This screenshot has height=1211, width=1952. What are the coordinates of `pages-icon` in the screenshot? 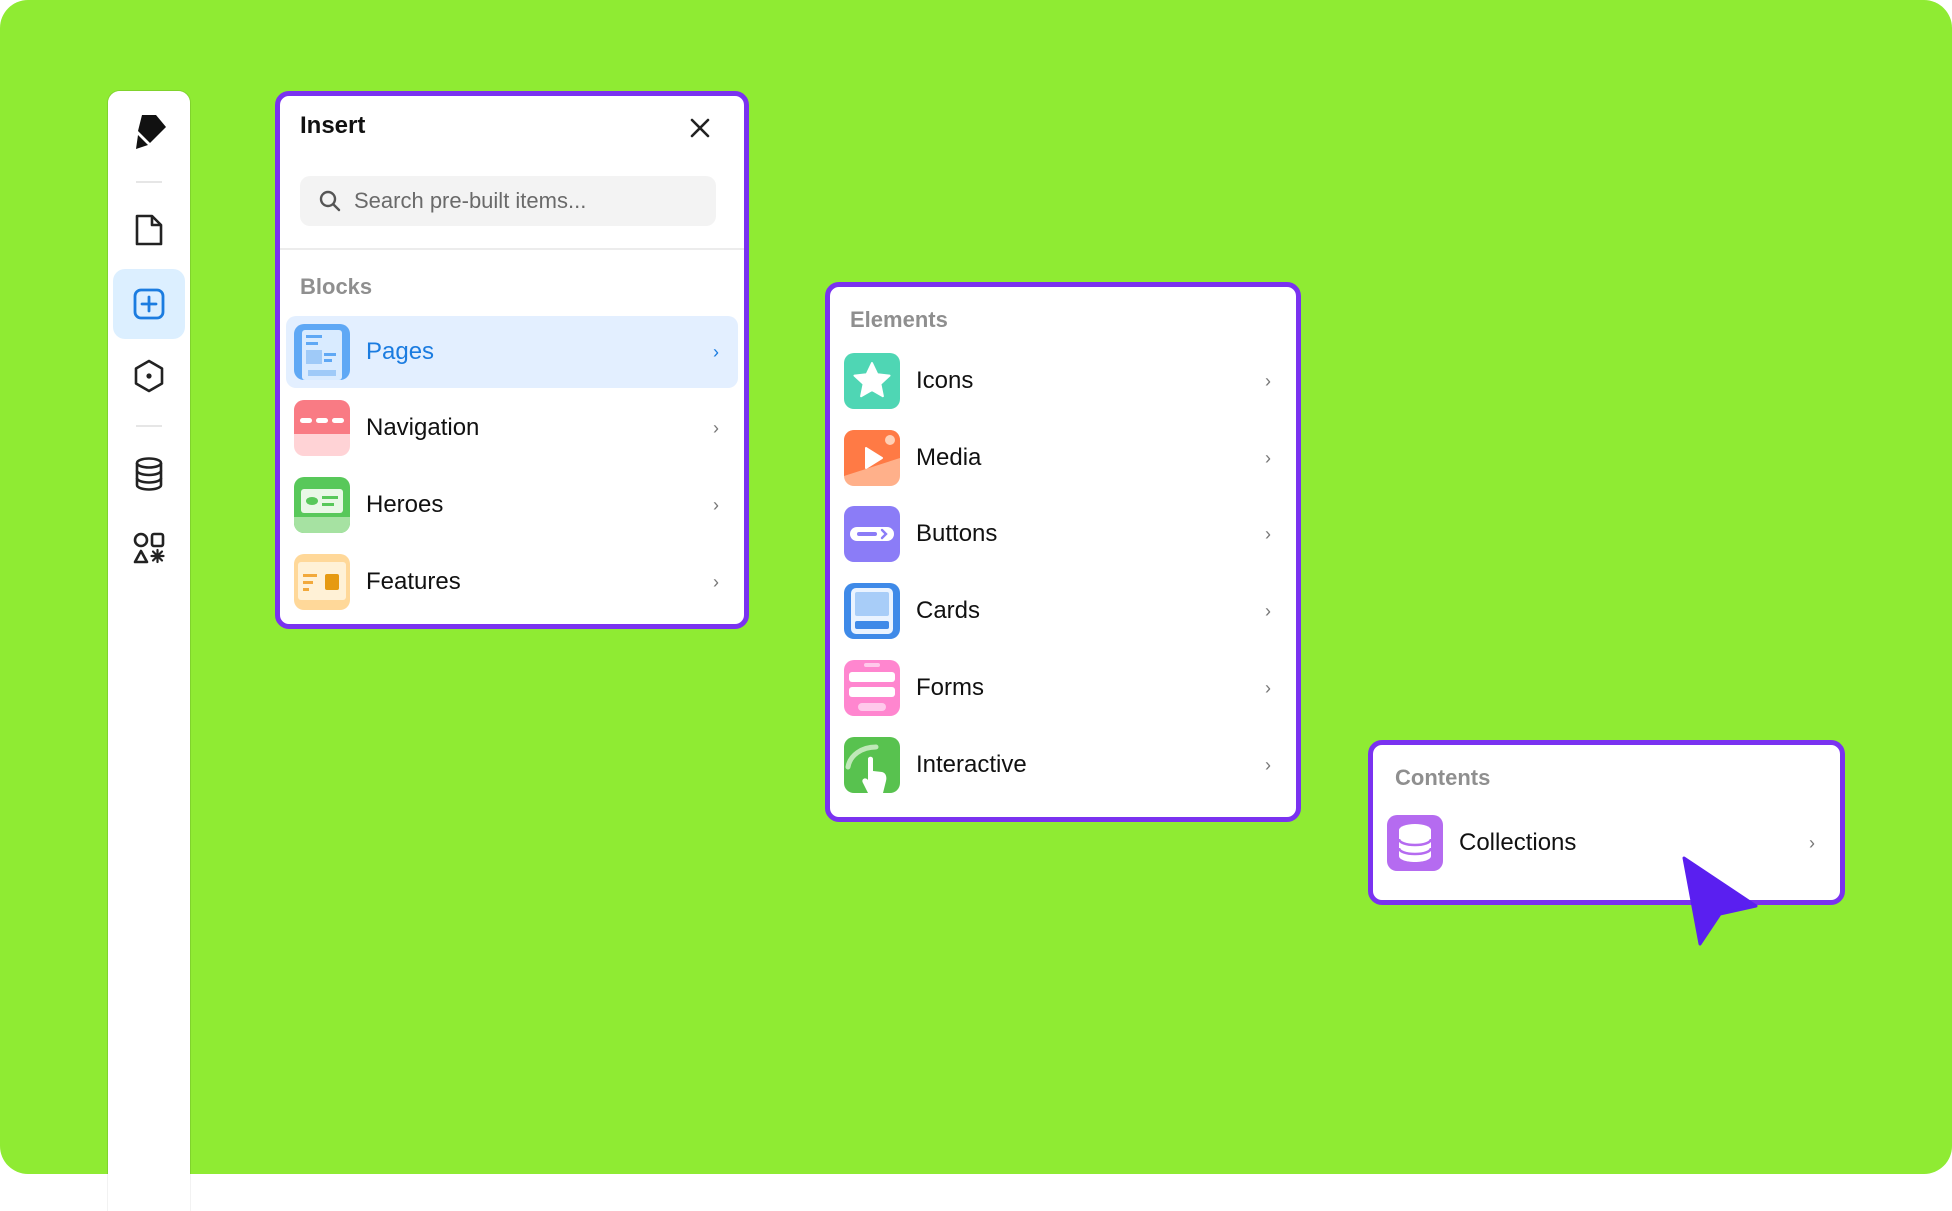 It's located at (322, 352).